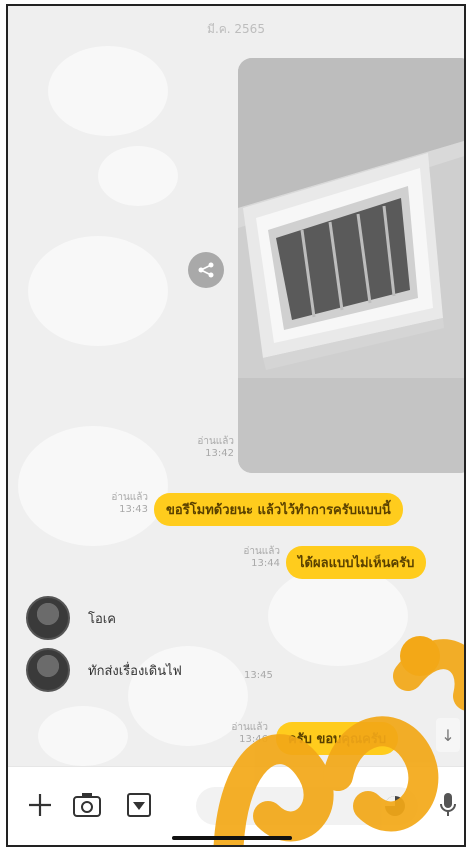 Image resolution: width=472 pixels, height=851 pixels. What do you see at coordinates (87, 807) in the screenshot?
I see `camera-icon` at bounding box center [87, 807].